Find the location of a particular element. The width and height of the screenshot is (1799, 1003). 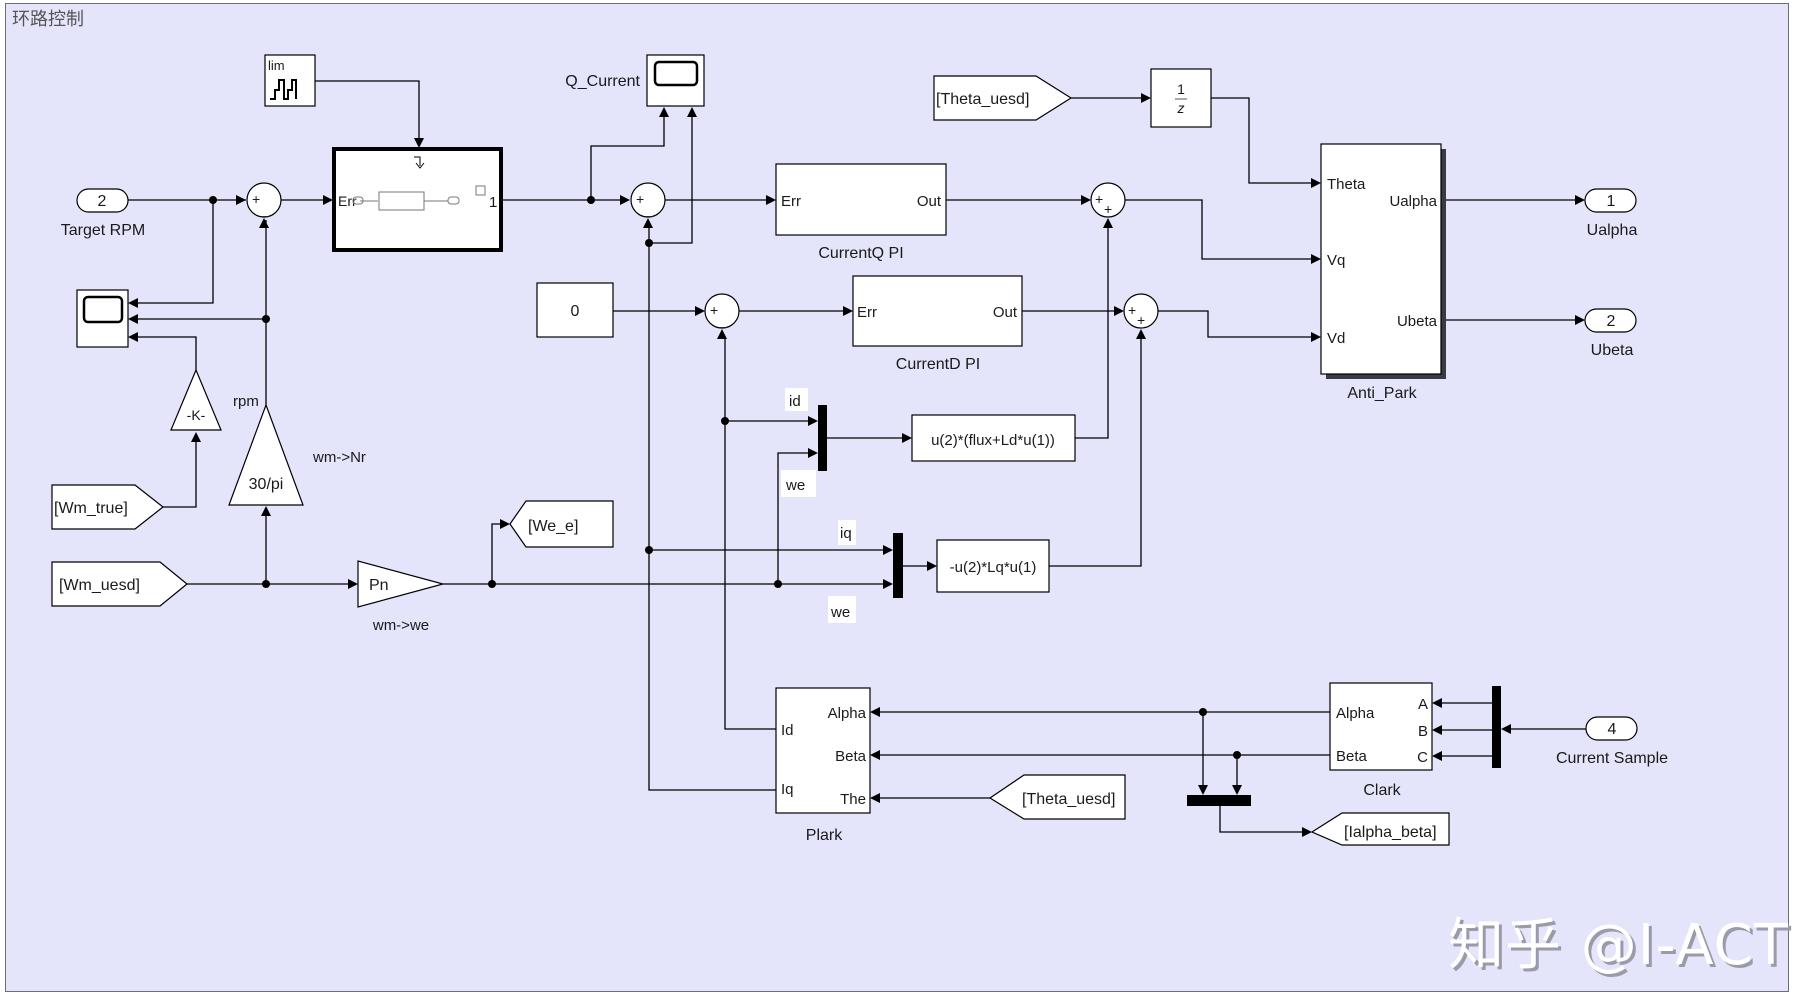

from-wm-uesd: [Wm_uesd] is located at coordinates (119, 584).